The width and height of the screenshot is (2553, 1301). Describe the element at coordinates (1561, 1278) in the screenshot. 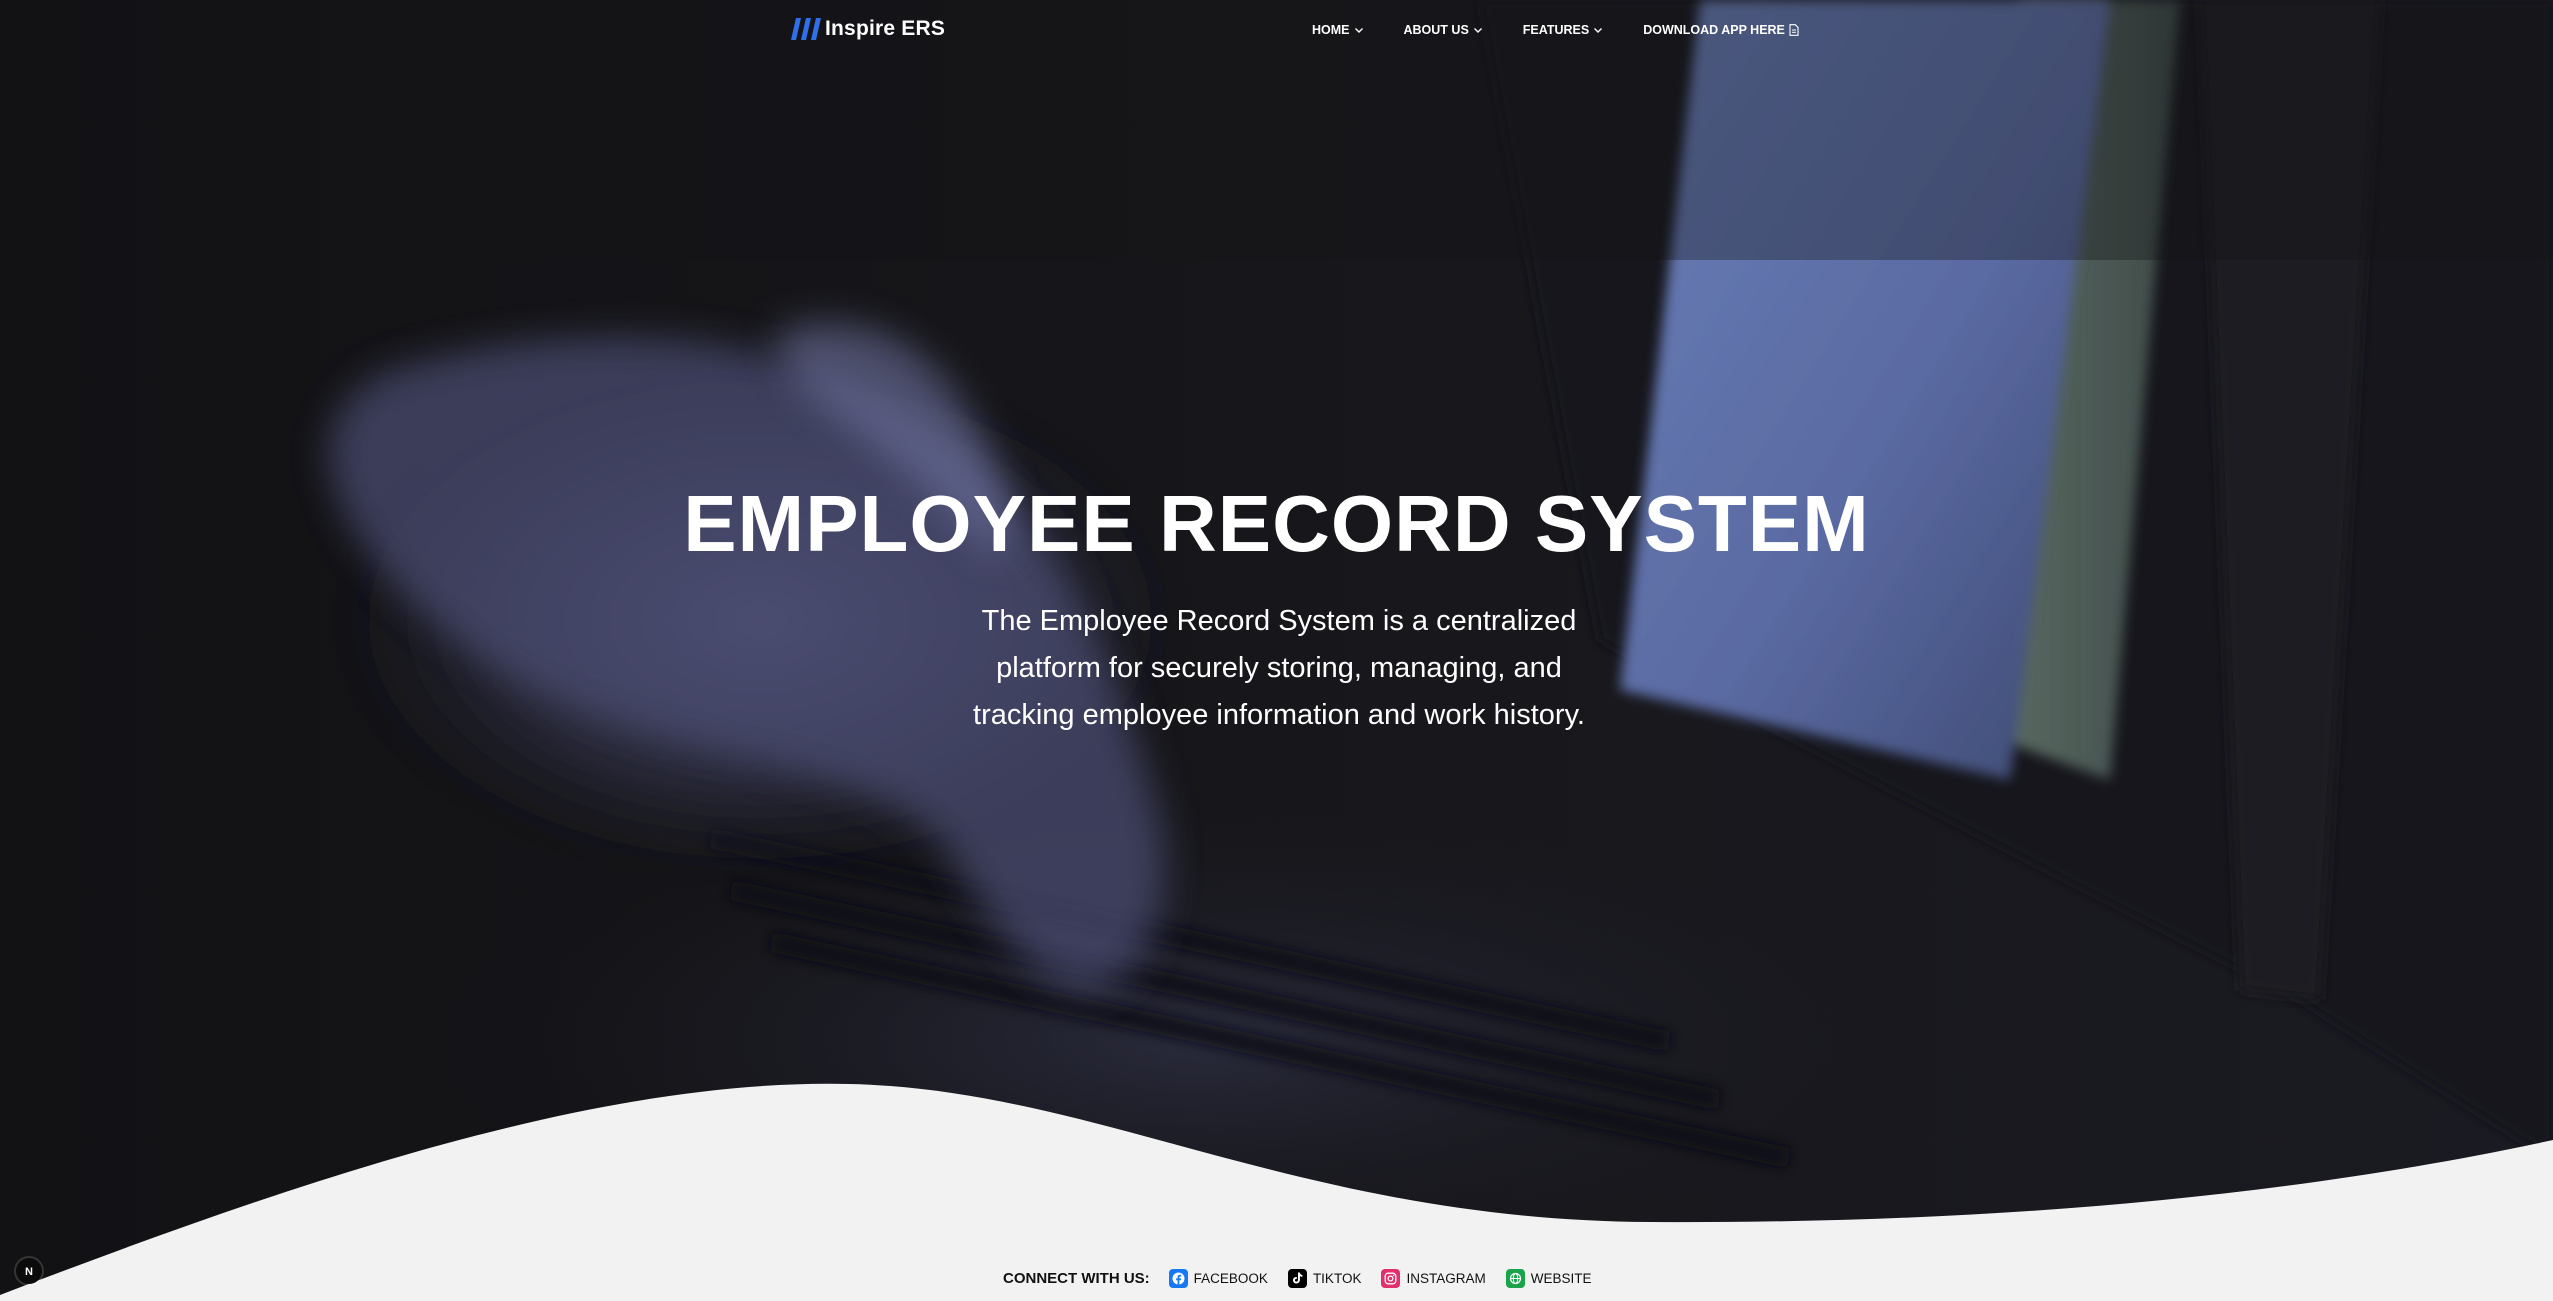

I see `social-link-label: WEBSITE` at that location.